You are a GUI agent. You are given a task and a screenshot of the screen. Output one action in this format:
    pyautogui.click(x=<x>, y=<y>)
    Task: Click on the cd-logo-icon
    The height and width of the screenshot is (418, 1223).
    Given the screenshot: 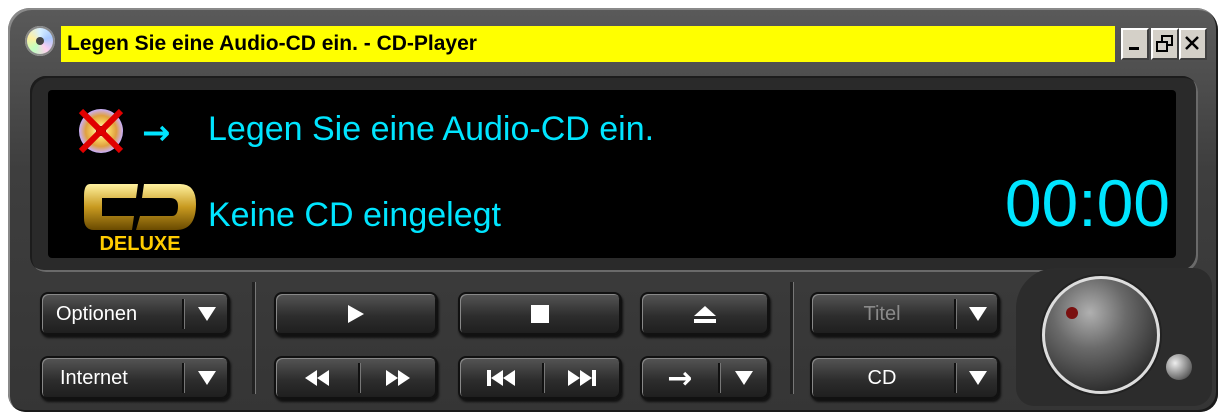 What is the action you would take?
    pyautogui.click(x=140, y=207)
    